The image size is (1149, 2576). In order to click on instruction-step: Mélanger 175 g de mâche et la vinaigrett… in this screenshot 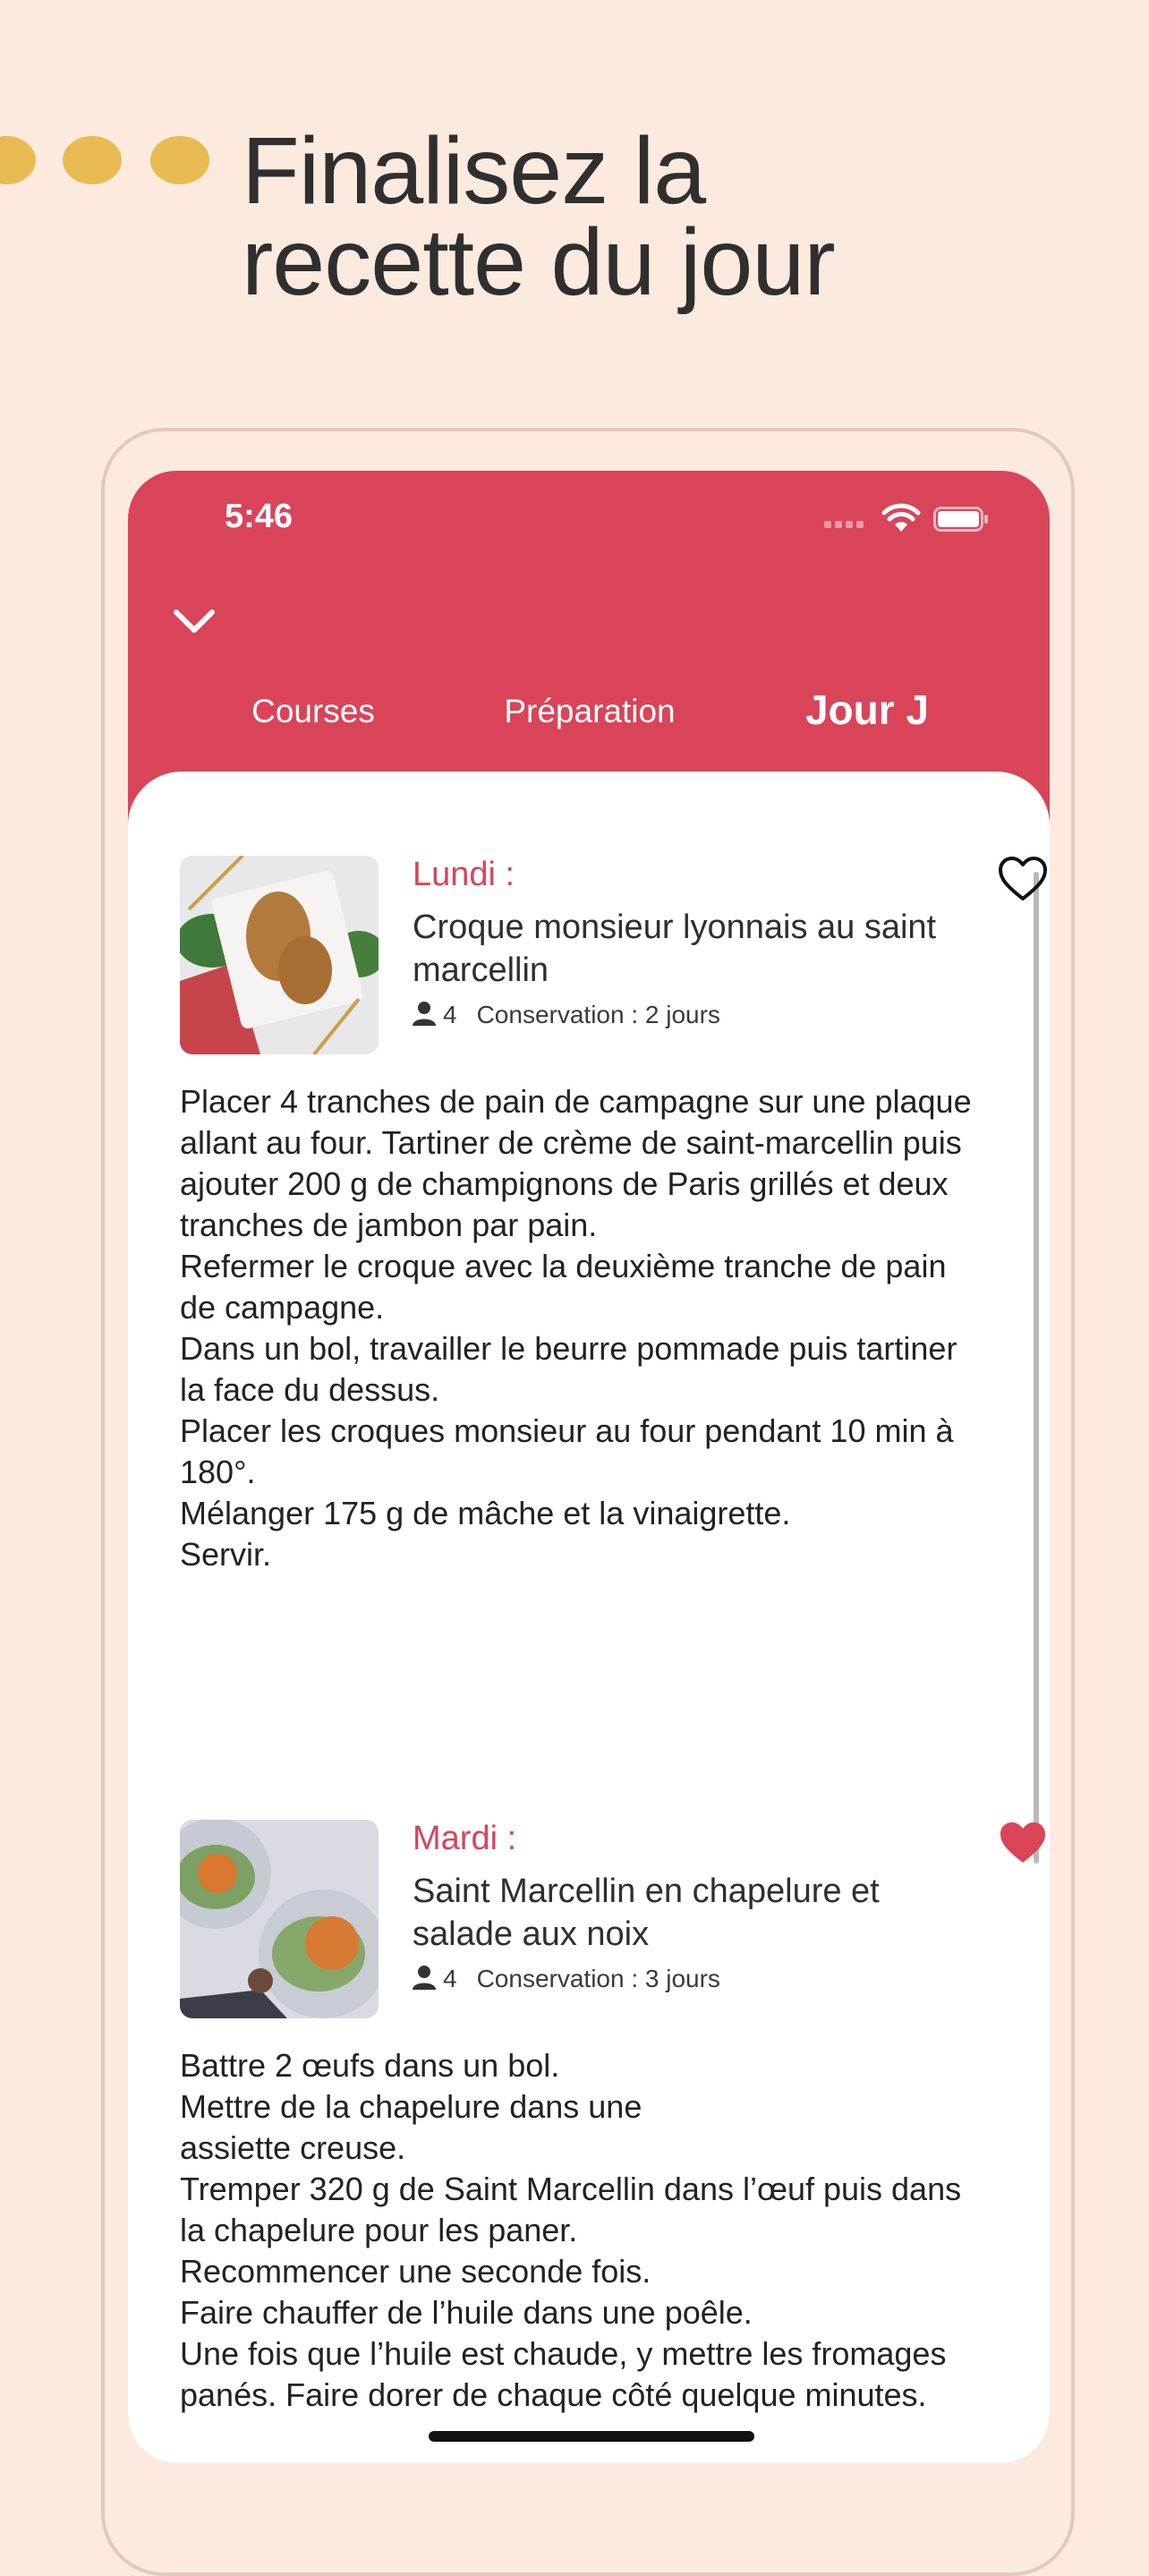, I will do `click(485, 1513)`.